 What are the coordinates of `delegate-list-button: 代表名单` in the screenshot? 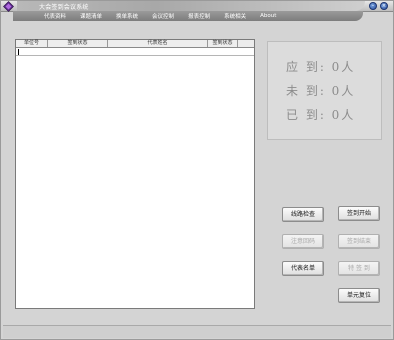 It's located at (303, 268).